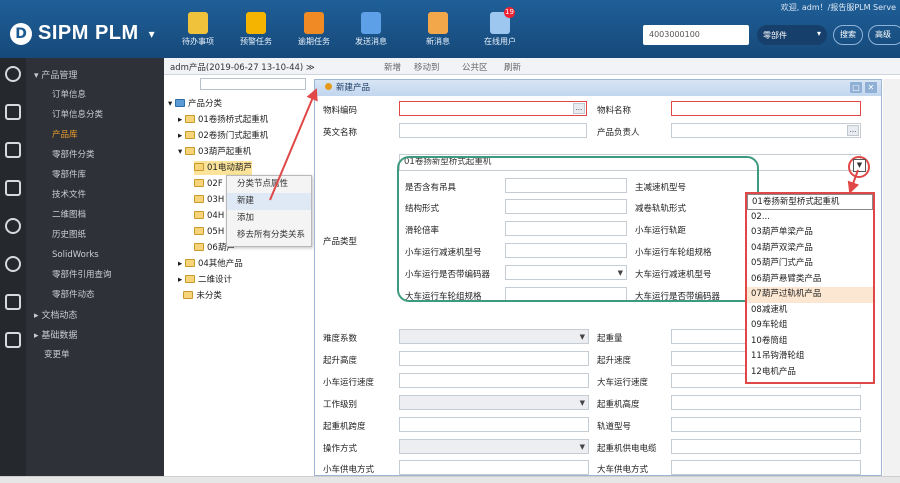 This screenshot has width=900, height=483. I want to click on signal-icon, so click(13, 264).